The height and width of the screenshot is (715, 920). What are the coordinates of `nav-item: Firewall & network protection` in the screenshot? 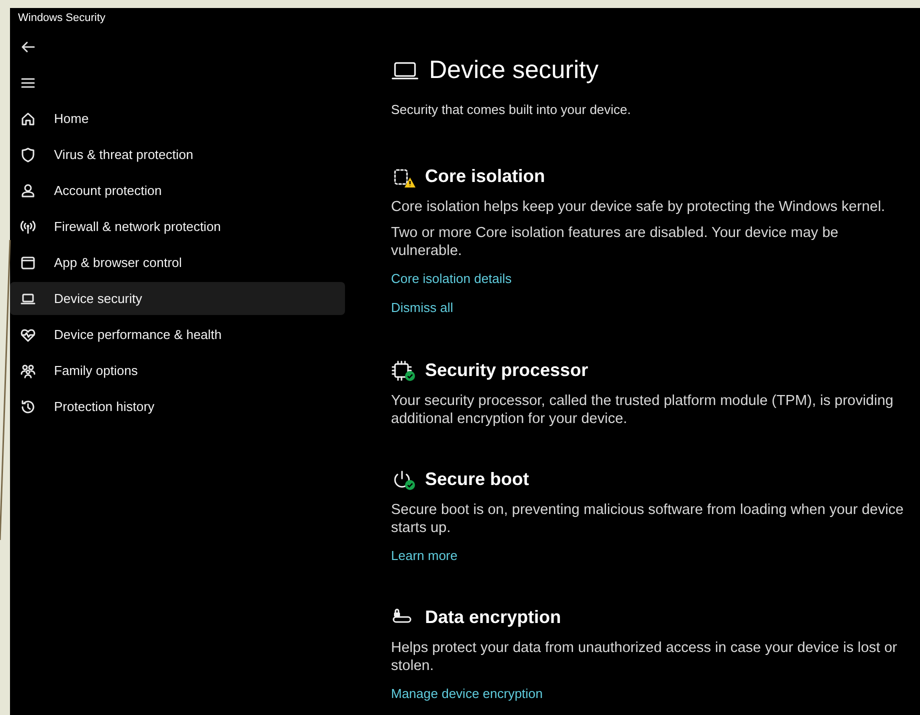 It's located at (177, 226).